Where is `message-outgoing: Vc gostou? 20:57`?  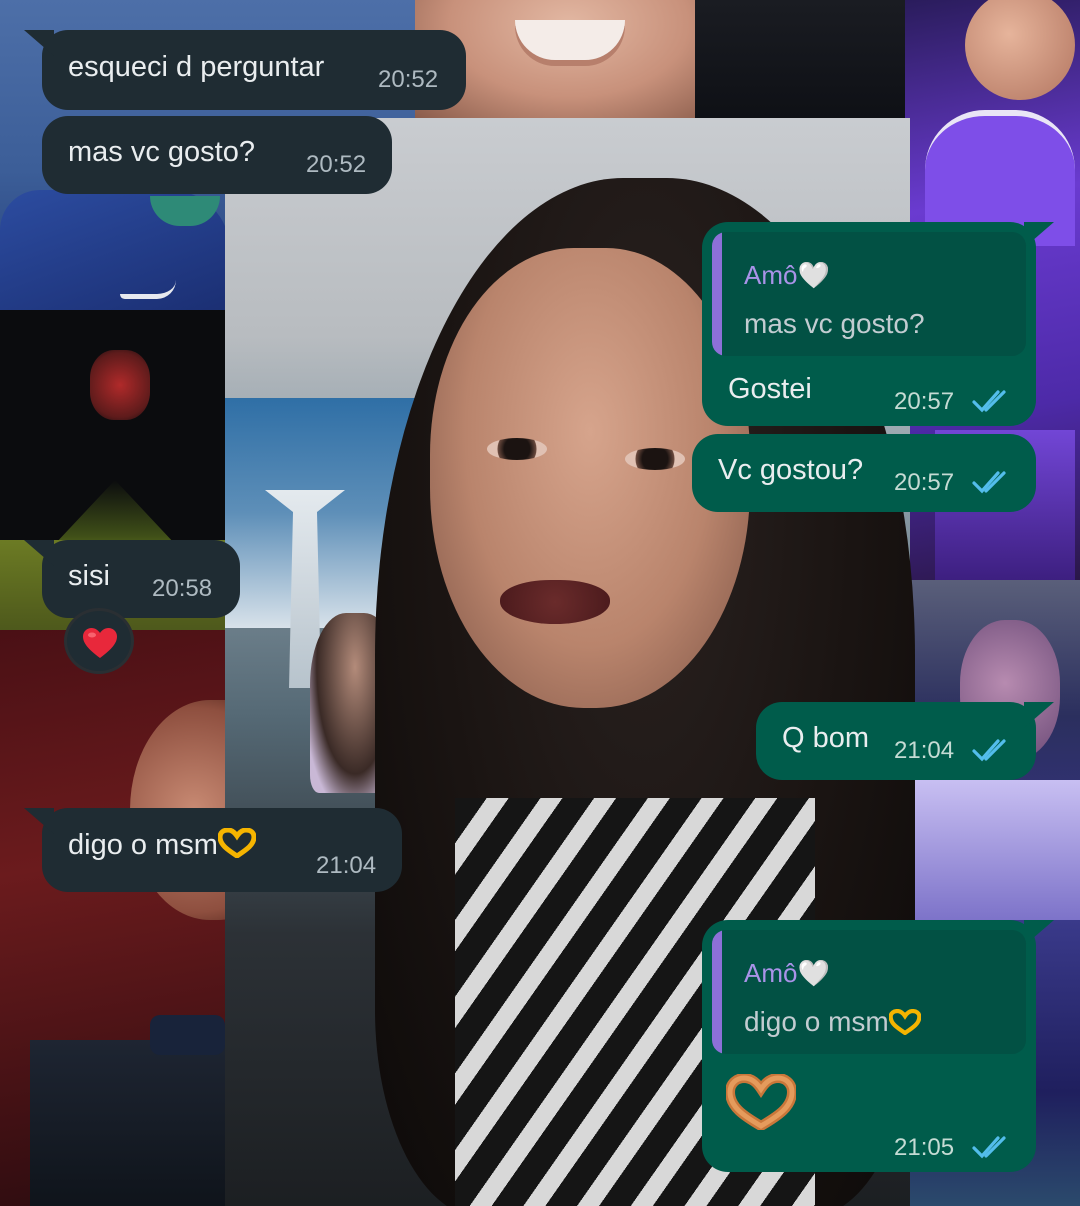 message-outgoing: Vc gostou? 20:57 is located at coordinates (864, 473).